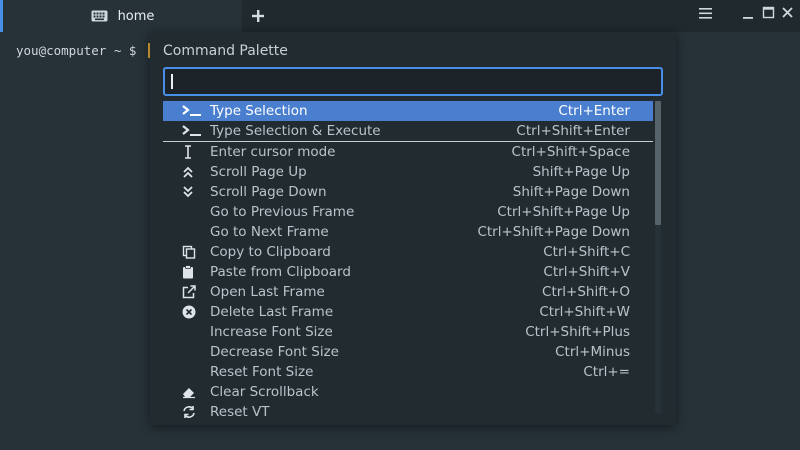  Describe the element at coordinates (408, 212) in the screenshot. I see `command-item: Go to Previous Frame Ctrl+Shift+Page Up` at that location.